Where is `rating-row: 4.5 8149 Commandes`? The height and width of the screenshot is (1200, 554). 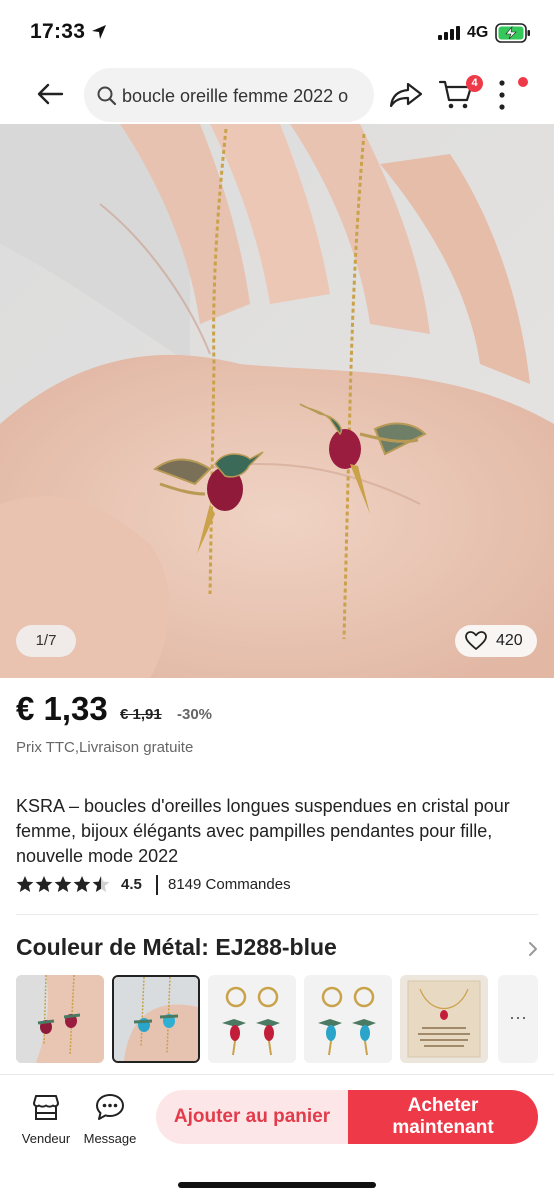 rating-row: 4.5 8149 Commandes is located at coordinates (276, 885).